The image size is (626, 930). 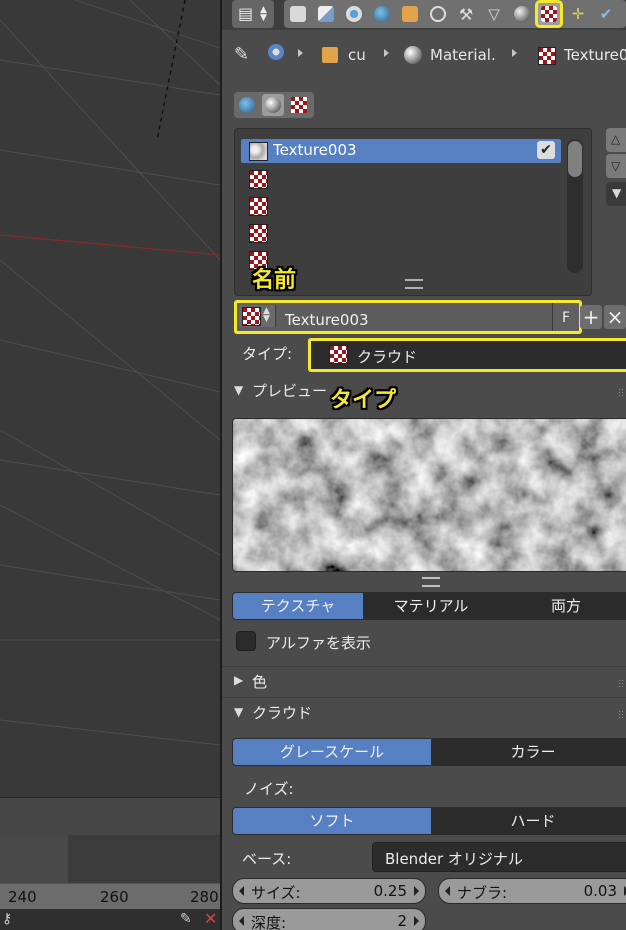 I want to click on list-scrollbar, so click(x=575, y=206).